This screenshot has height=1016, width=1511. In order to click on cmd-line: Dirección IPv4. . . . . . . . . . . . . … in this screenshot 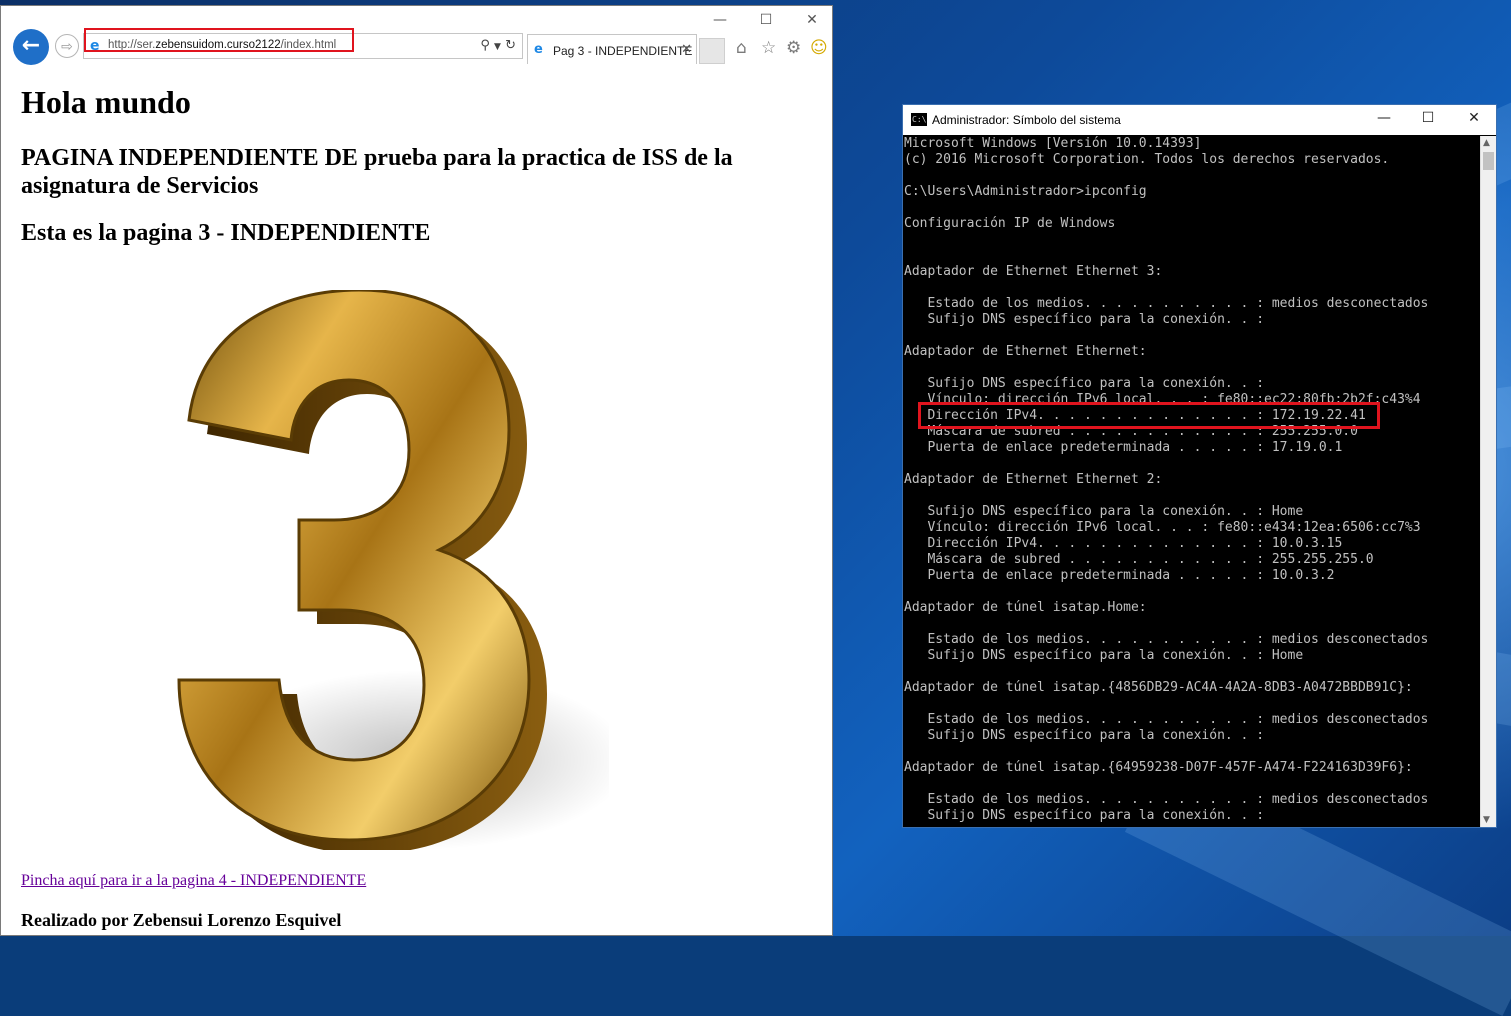, I will do `click(1123, 543)`.